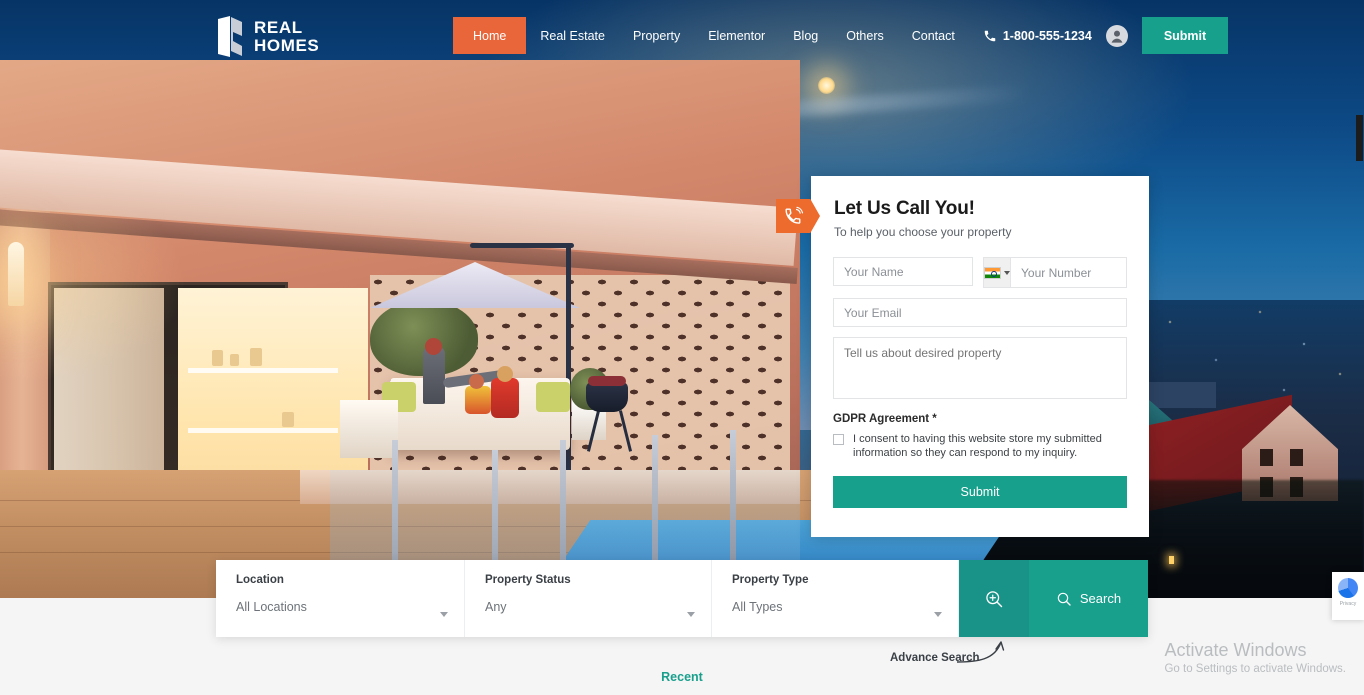  What do you see at coordinates (1171, 560) in the screenshot?
I see `street-lamp` at bounding box center [1171, 560].